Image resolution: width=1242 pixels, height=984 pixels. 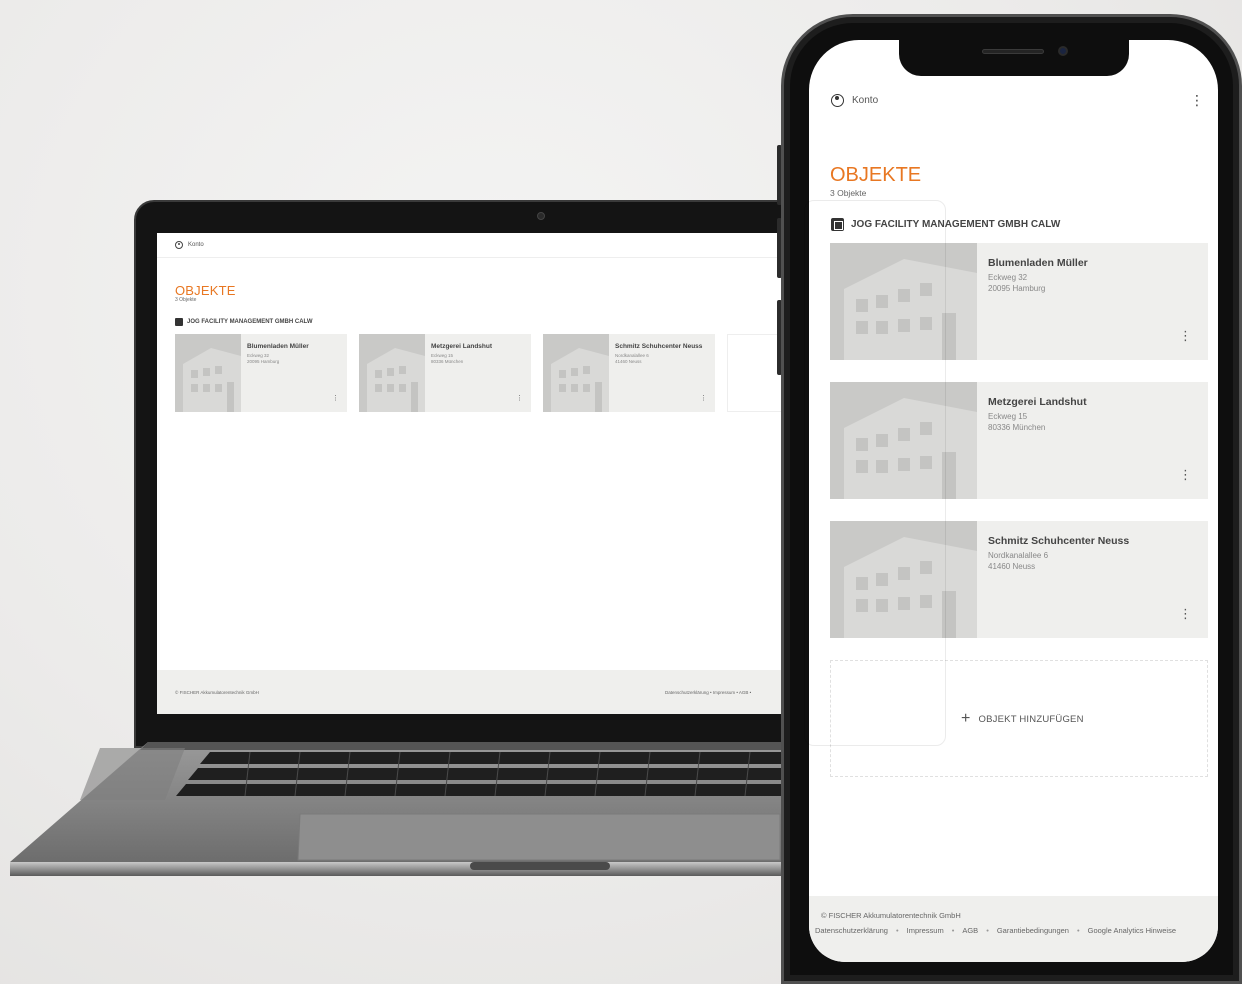 I want to click on add-object-label: OBJEKT HINZUFÜGEN, so click(x=1031, y=719).